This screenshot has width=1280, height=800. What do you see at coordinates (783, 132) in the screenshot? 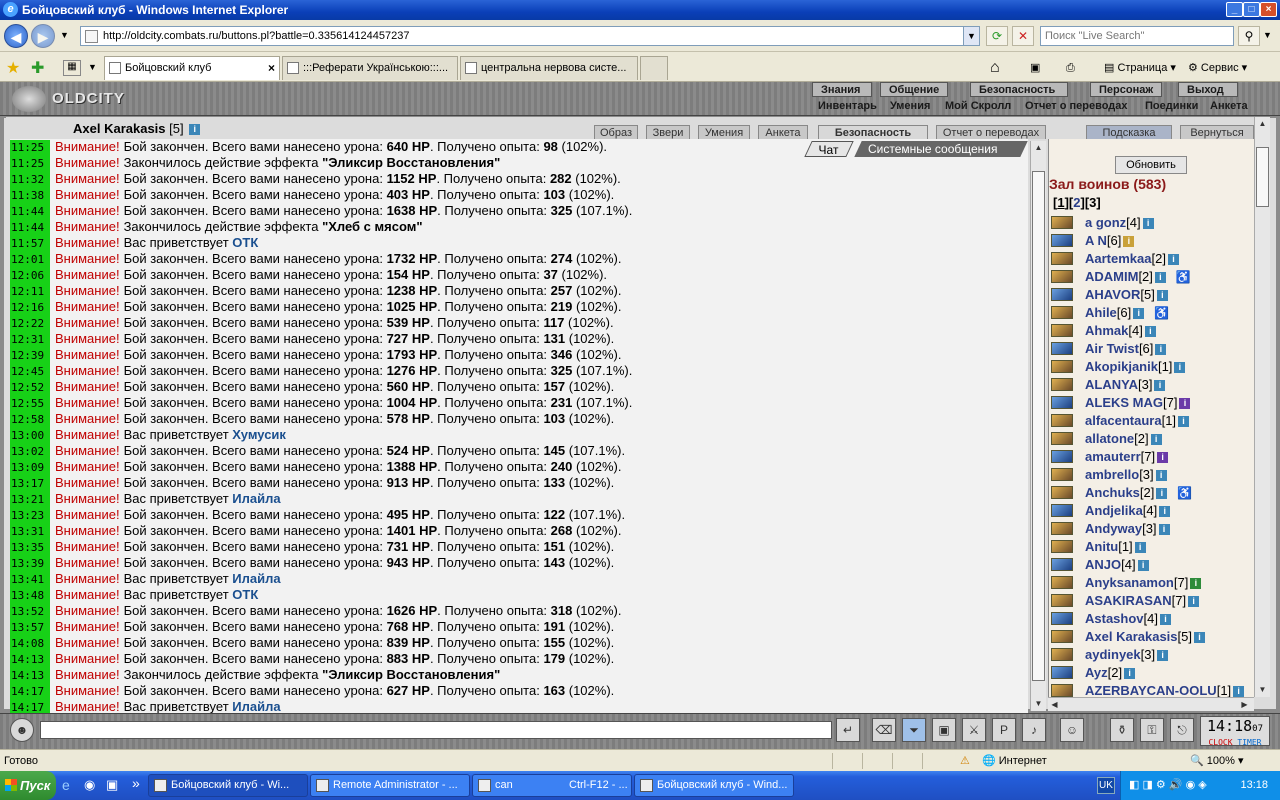
I see `tab-questionnaire: Анкета` at bounding box center [783, 132].